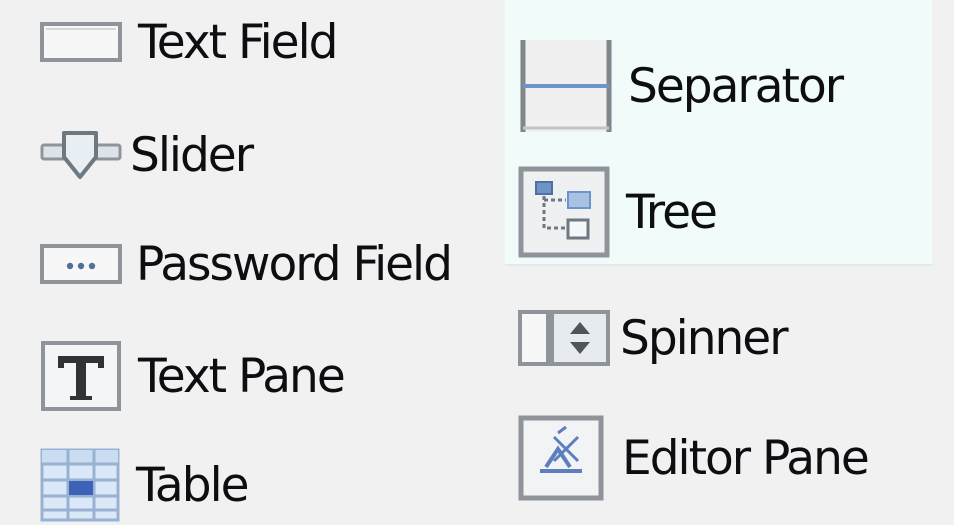 The width and height of the screenshot is (954, 525). What do you see at coordinates (618, 212) in the screenshot?
I see `palette-item-tree: Tree` at bounding box center [618, 212].